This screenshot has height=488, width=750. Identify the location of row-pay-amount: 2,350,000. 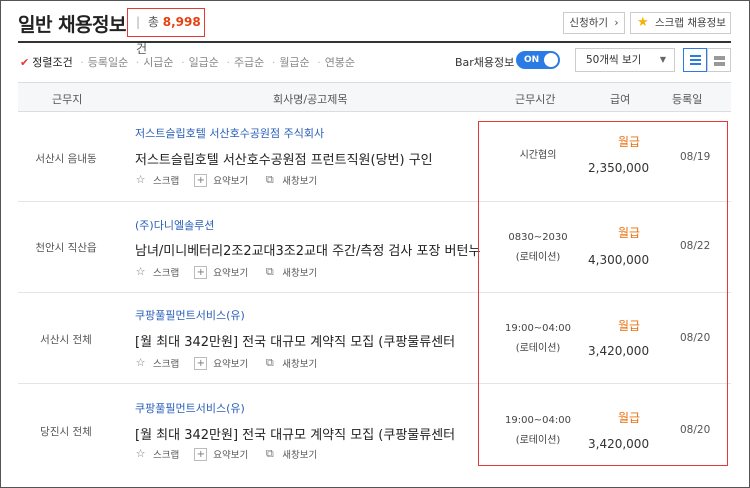
(619, 168).